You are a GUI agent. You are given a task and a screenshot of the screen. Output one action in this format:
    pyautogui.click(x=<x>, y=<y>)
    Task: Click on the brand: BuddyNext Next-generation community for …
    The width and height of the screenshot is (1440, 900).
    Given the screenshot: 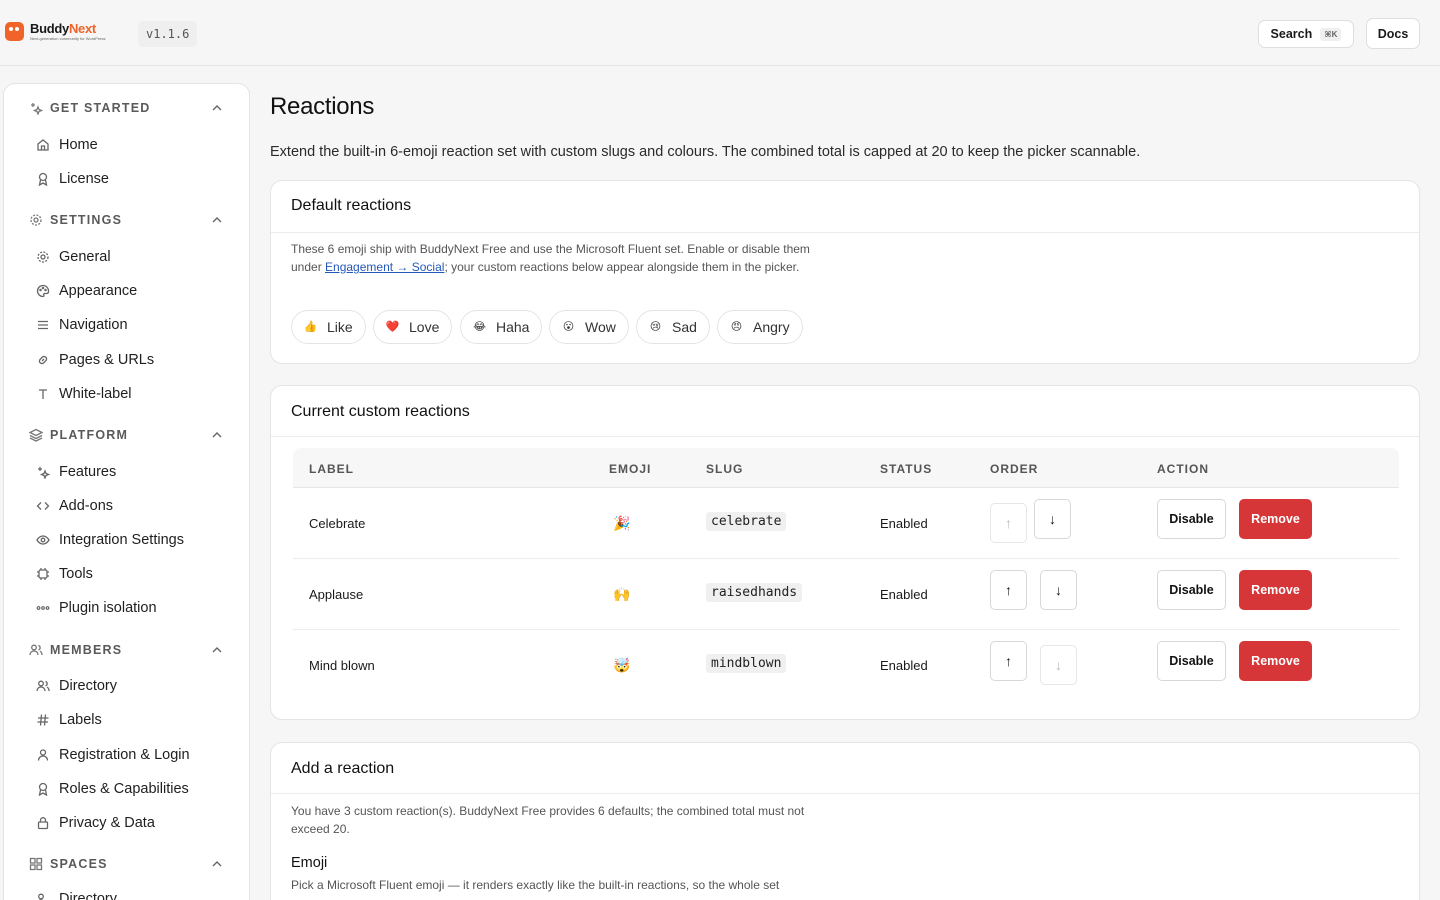 What is the action you would take?
    pyautogui.click(x=55, y=31)
    